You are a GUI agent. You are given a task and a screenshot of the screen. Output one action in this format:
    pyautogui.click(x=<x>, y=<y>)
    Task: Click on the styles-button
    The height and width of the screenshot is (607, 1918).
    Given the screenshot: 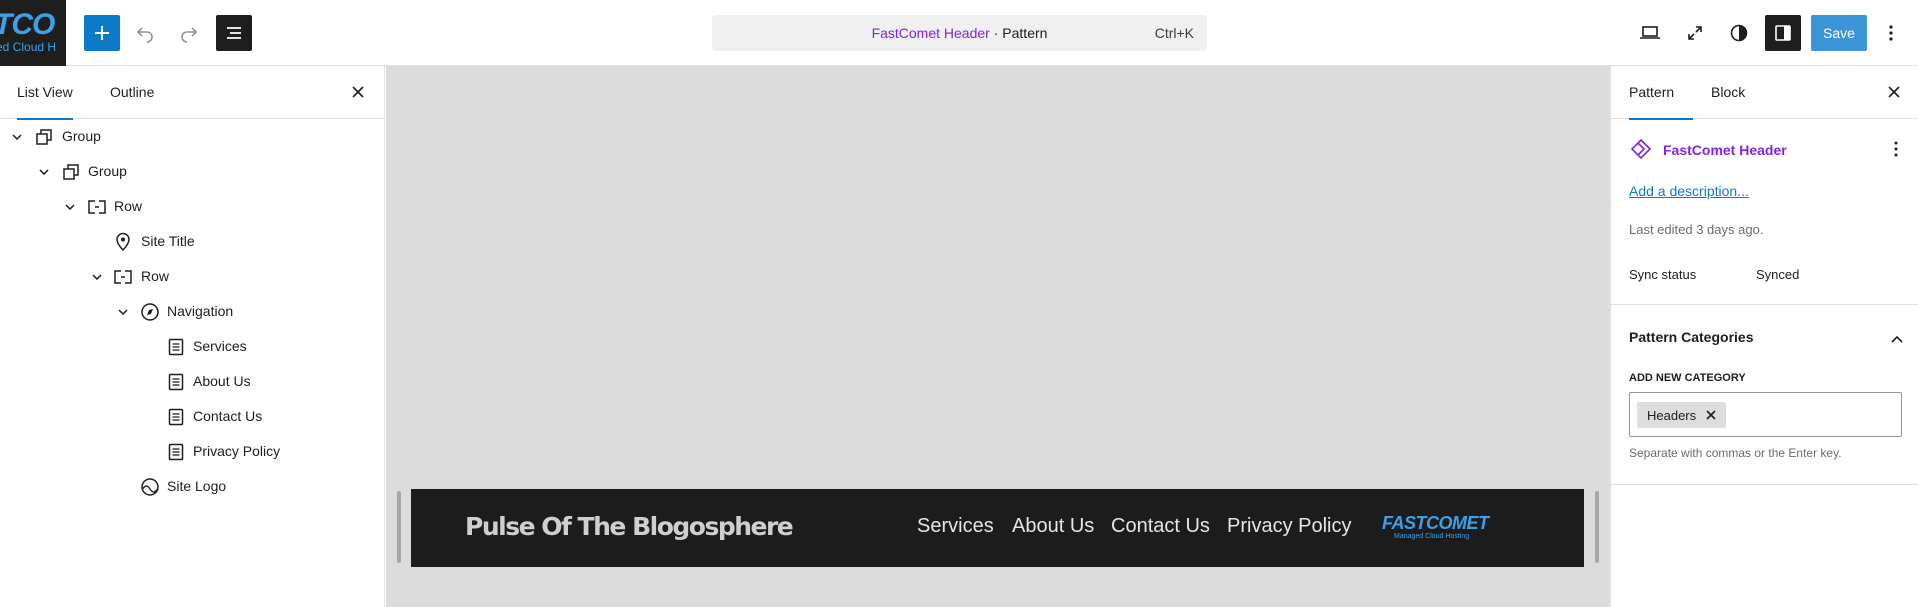 What is the action you would take?
    pyautogui.click(x=1739, y=33)
    